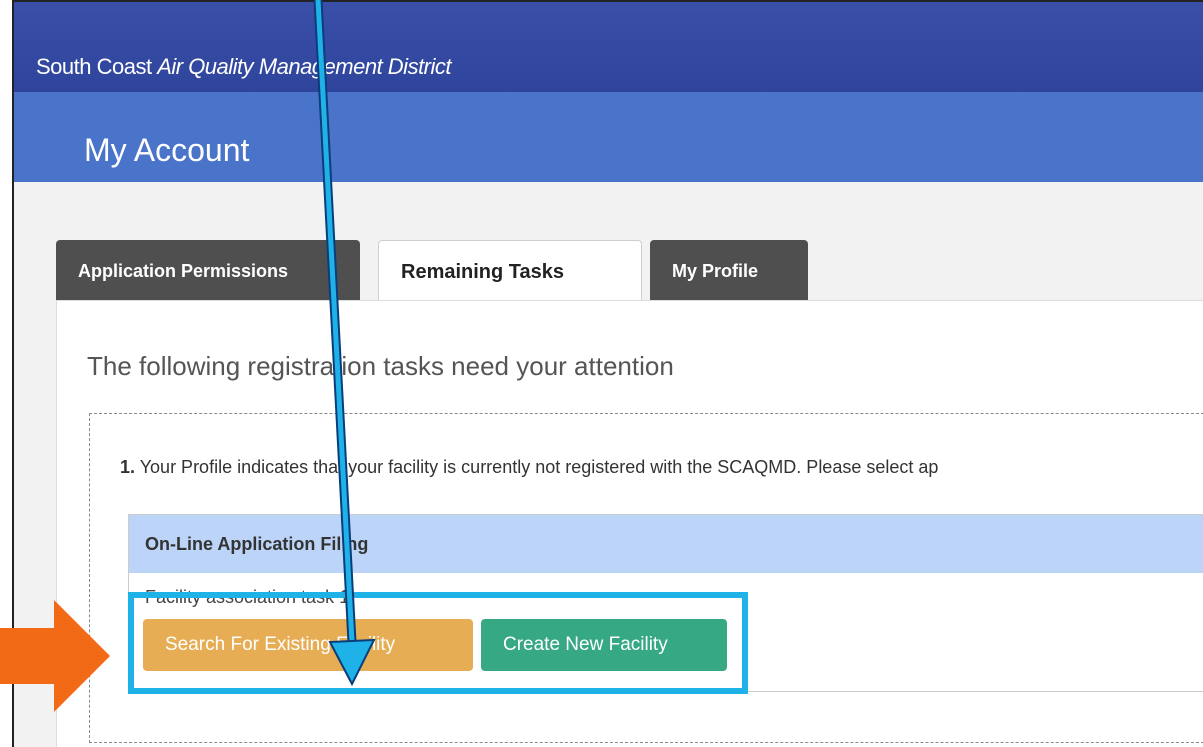 Image resolution: width=1203 pixels, height=747 pixels. Describe the element at coordinates (208, 271) in the screenshot. I see `tab-application-permissions: Application Permissions` at that location.